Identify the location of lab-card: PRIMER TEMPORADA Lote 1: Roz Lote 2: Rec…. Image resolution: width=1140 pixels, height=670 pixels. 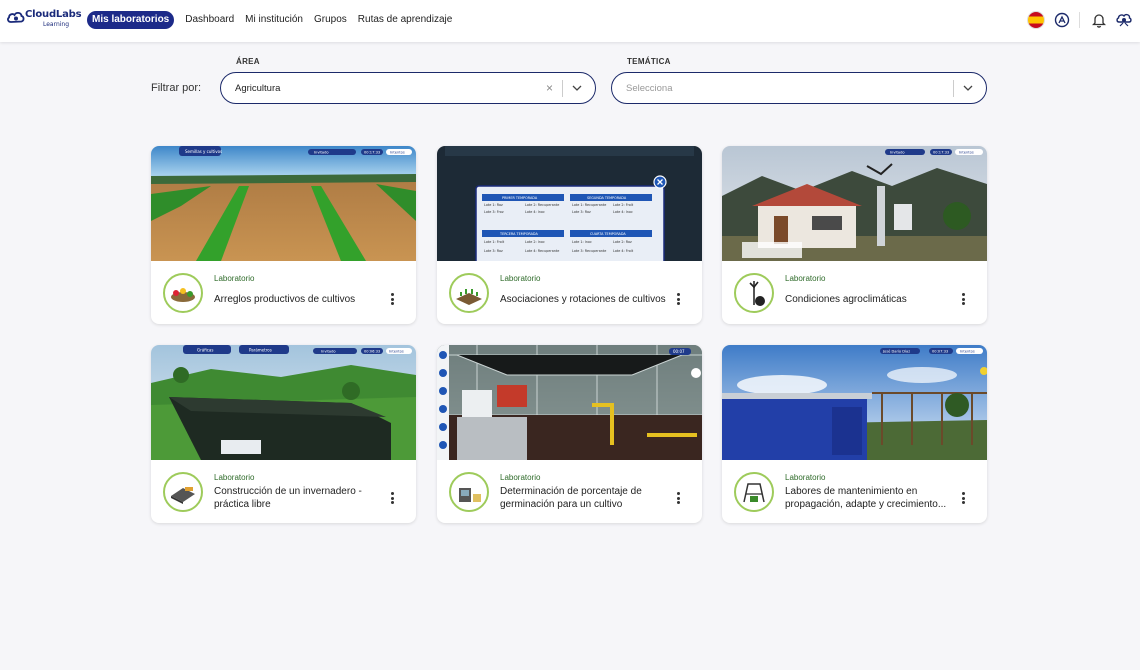
(569, 235).